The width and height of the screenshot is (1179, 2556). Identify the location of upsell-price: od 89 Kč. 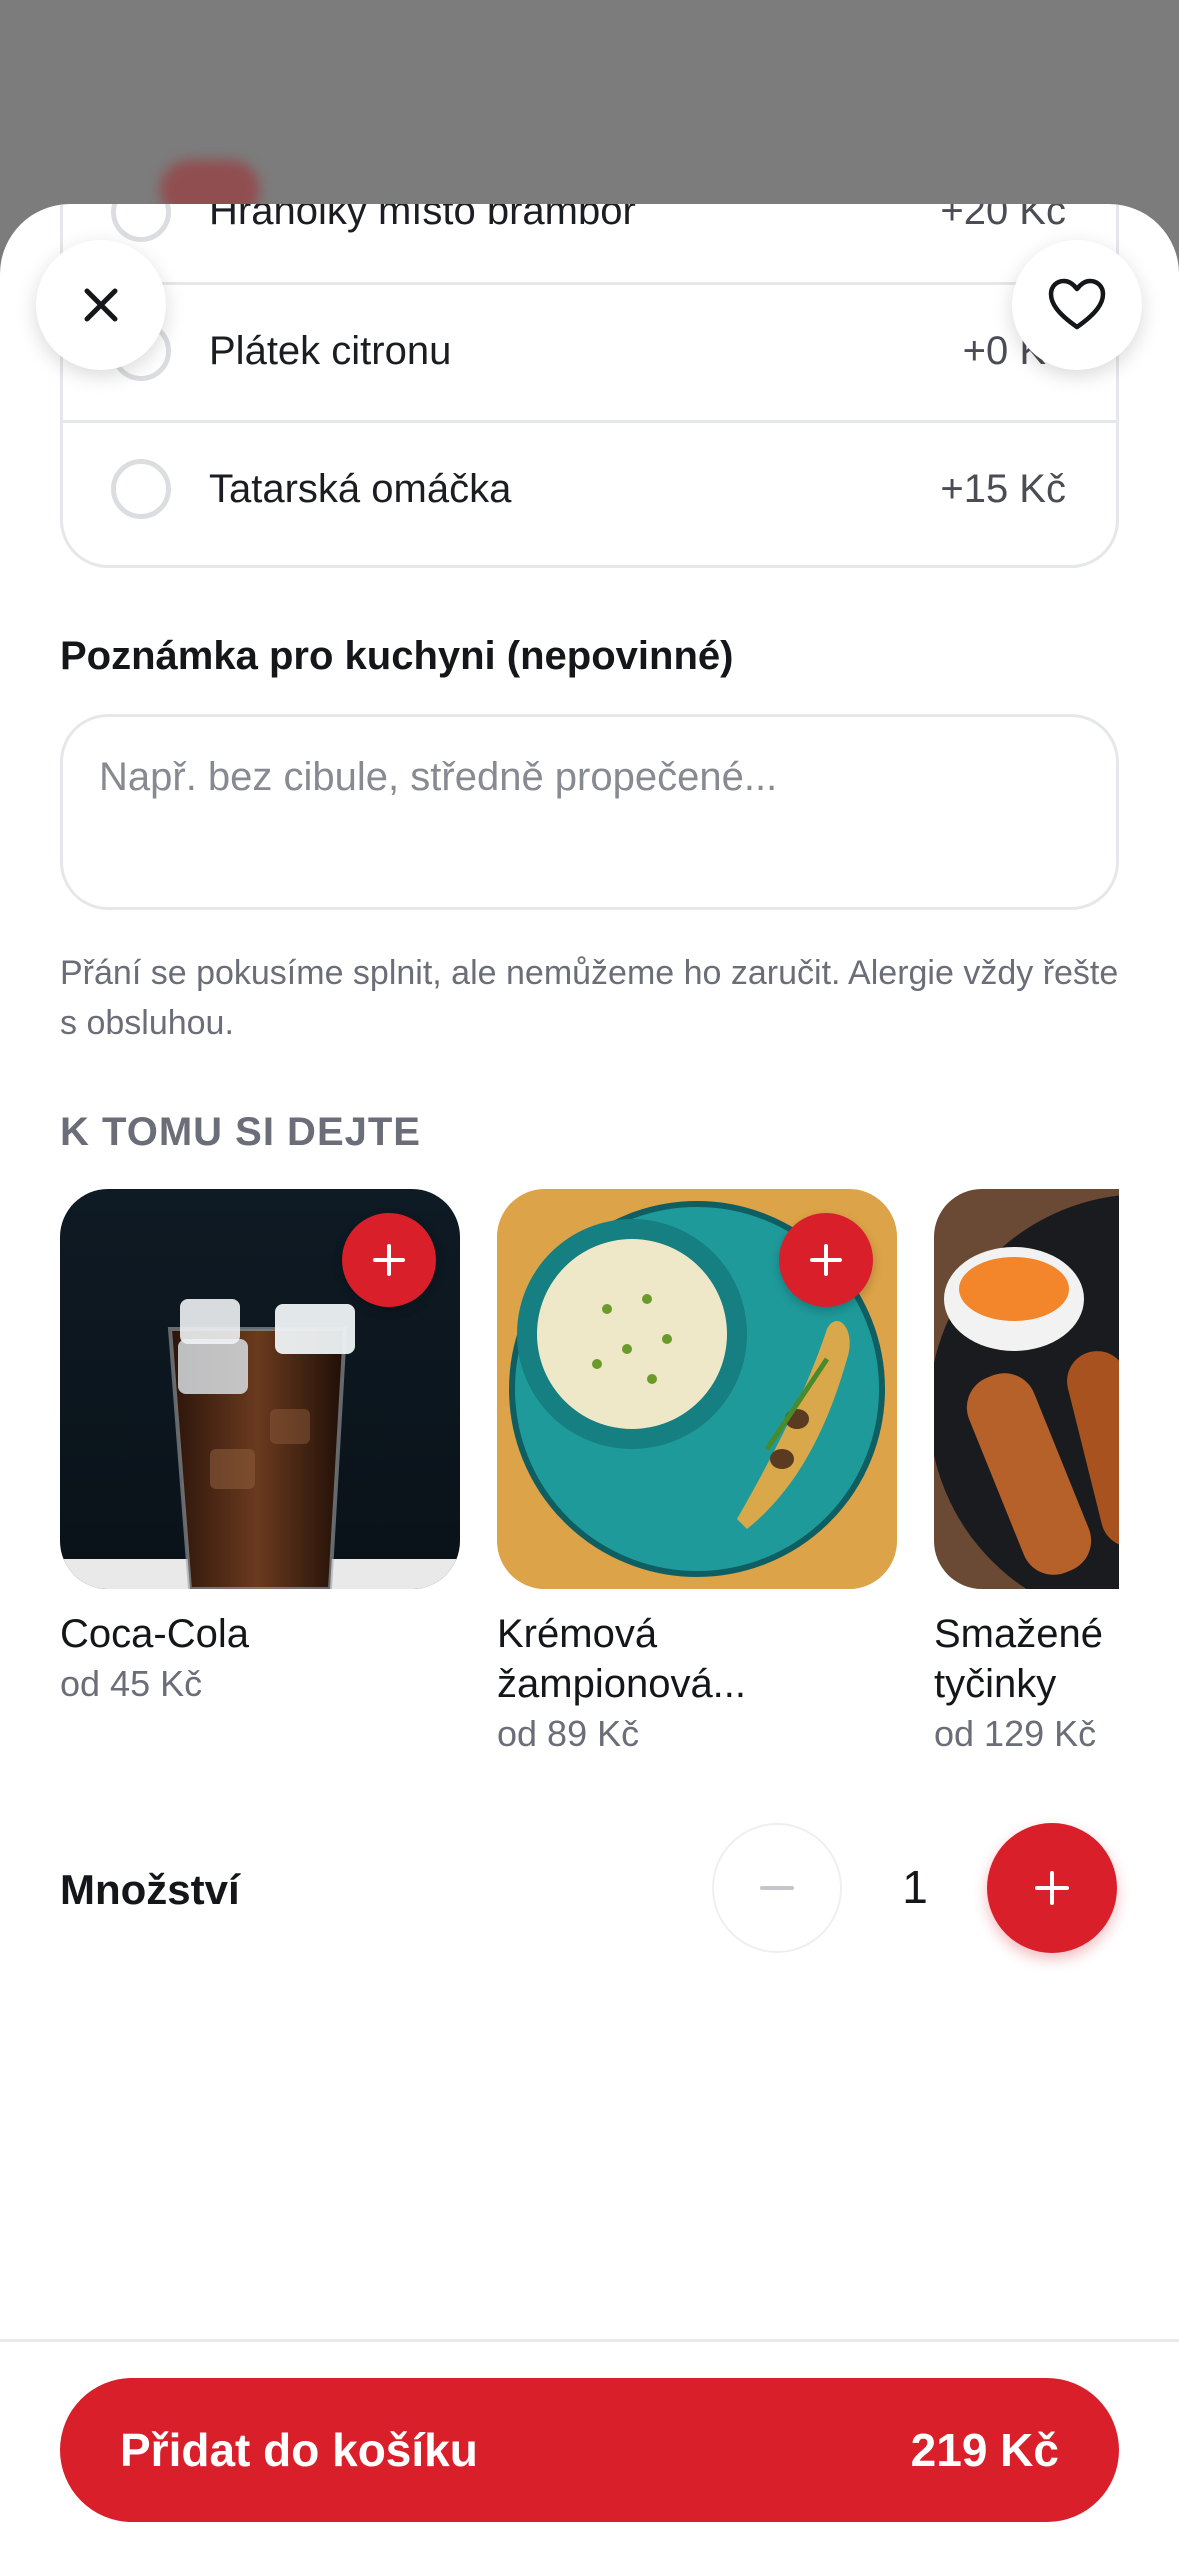
(568, 1733).